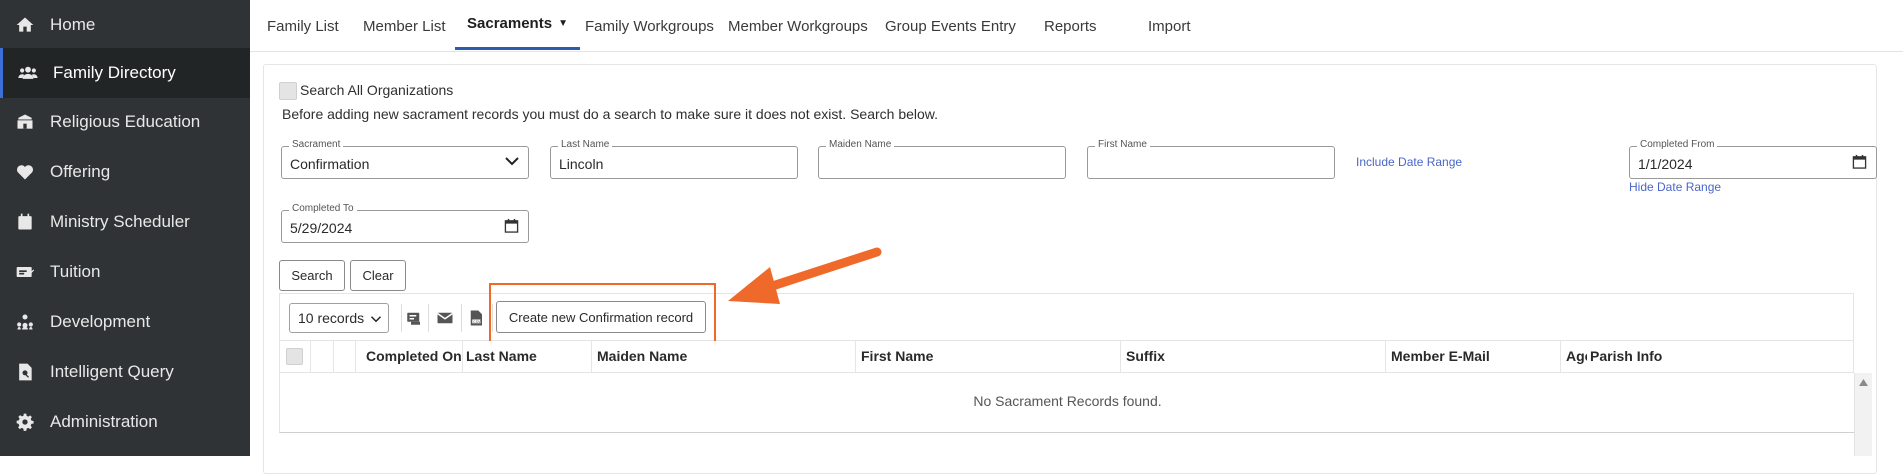  I want to click on column-header-maiden-name: Maiden Name, so click(697, 356).